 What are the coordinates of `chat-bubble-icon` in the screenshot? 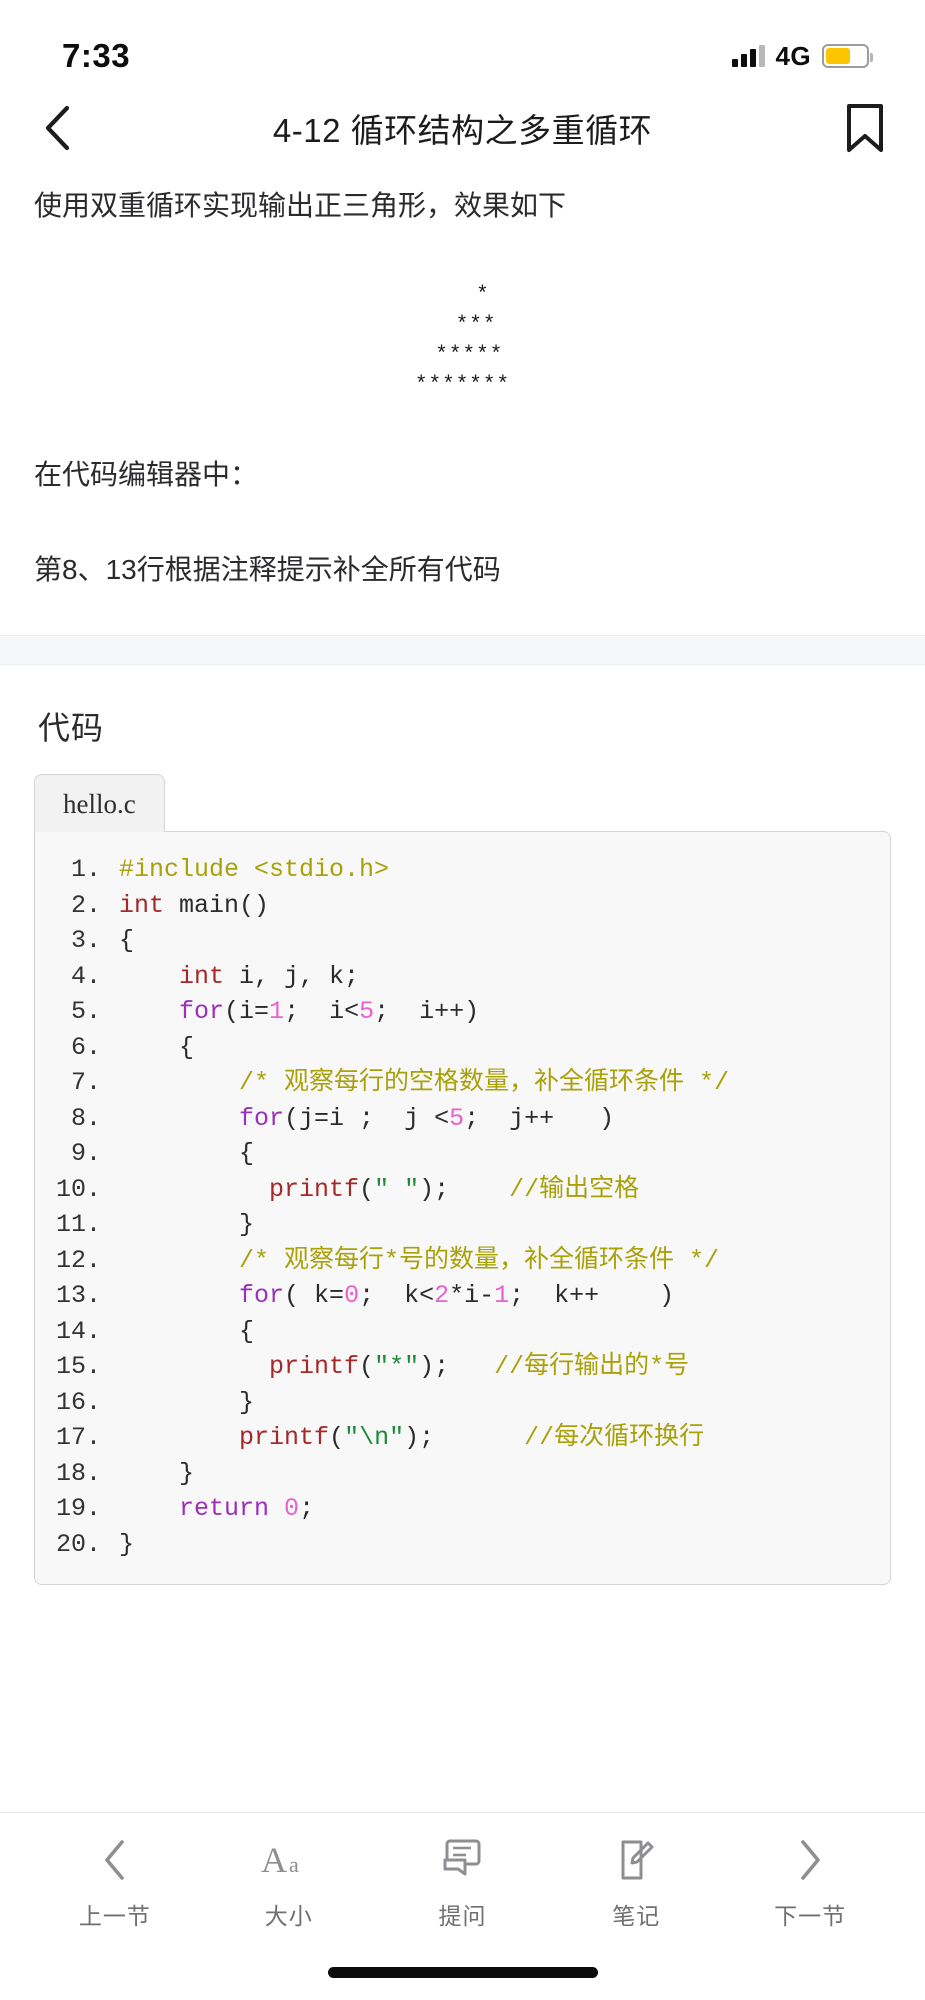 It's located at (462, 1860).